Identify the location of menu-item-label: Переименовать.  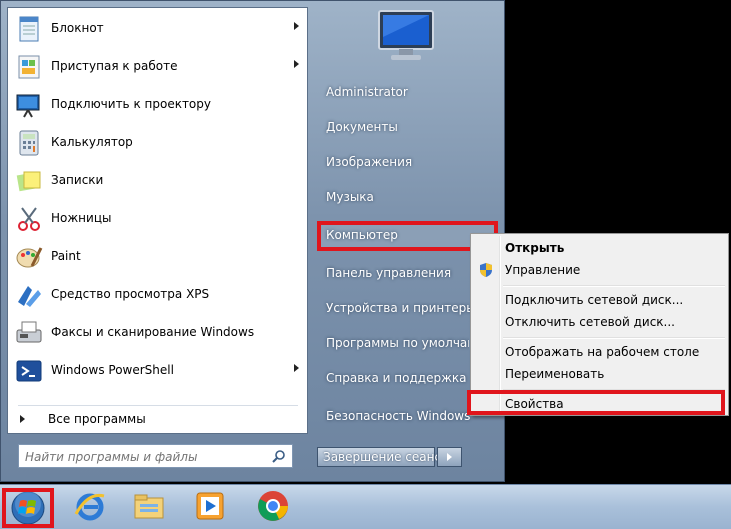
(555, 374).